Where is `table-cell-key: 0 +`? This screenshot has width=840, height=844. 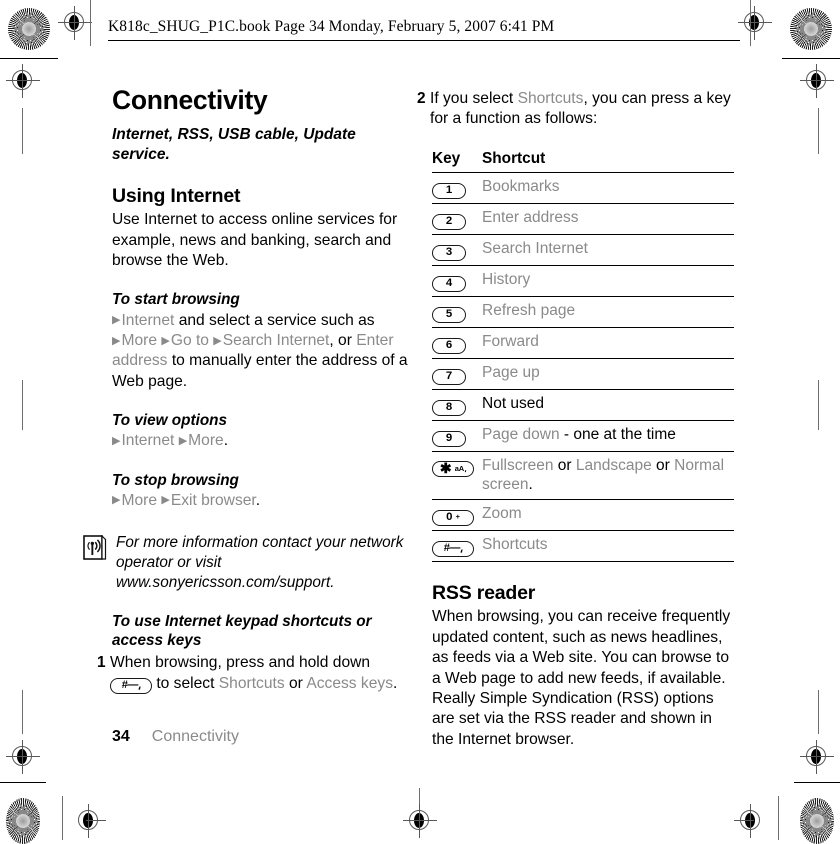
table-cell-key: 0 + is located at coordinates (457, 515).